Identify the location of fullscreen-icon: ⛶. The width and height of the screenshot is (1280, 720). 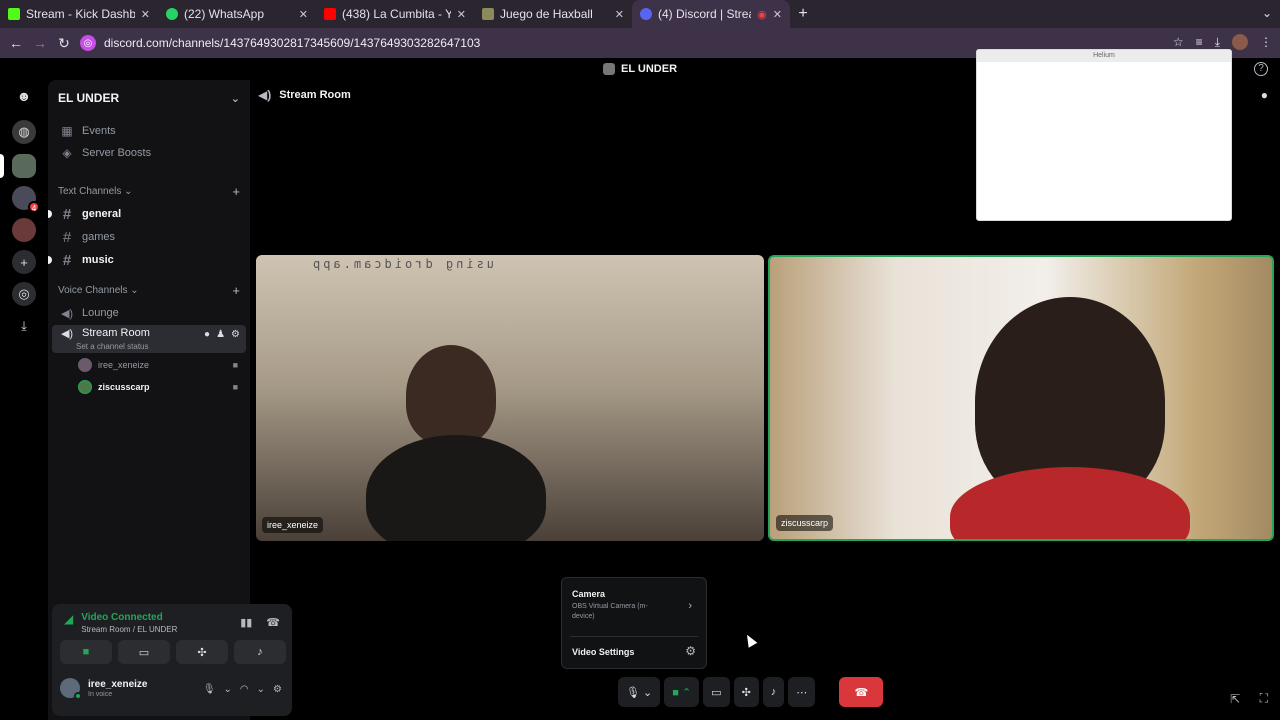
(1264, 698).